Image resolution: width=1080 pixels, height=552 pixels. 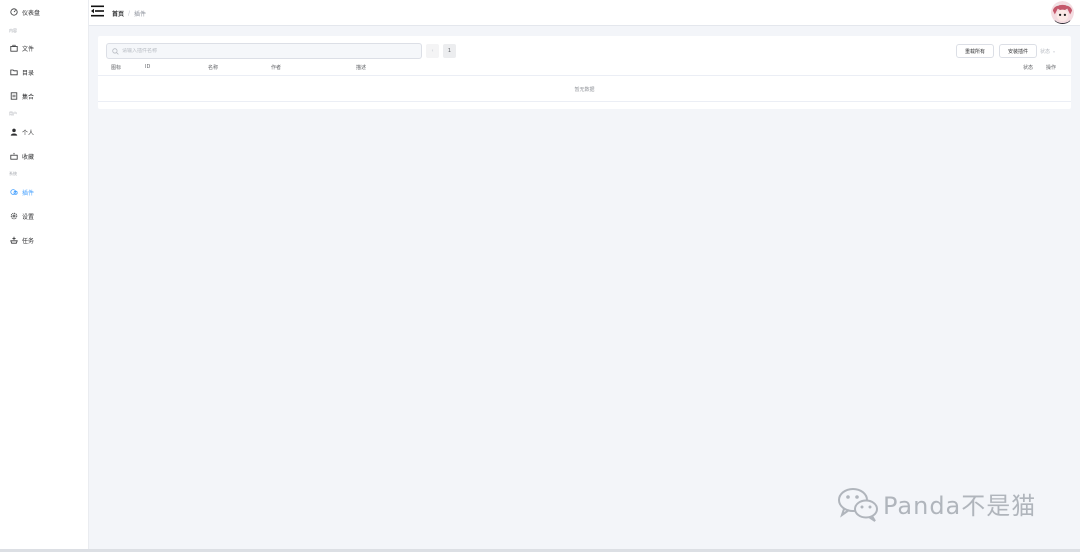 What do you see at coordinates (44, 192) in the screenshot?
I see `sidebar-item-plugins: 插件` at bounding box center [44, 192].